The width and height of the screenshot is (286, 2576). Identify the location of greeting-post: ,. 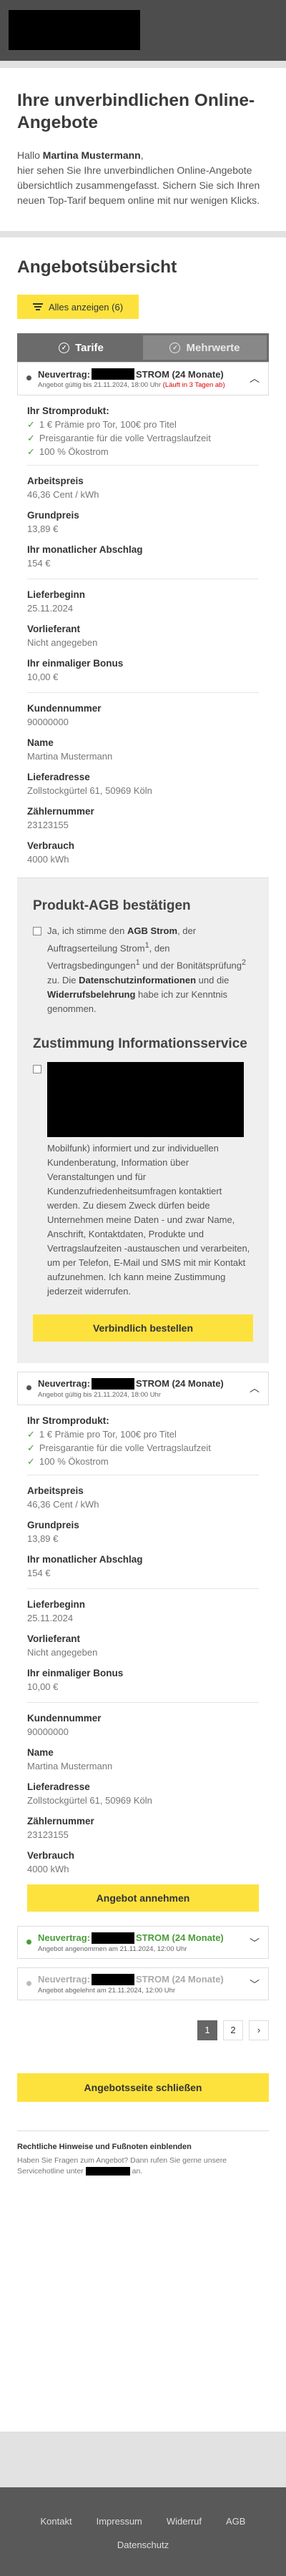
(142, 155).